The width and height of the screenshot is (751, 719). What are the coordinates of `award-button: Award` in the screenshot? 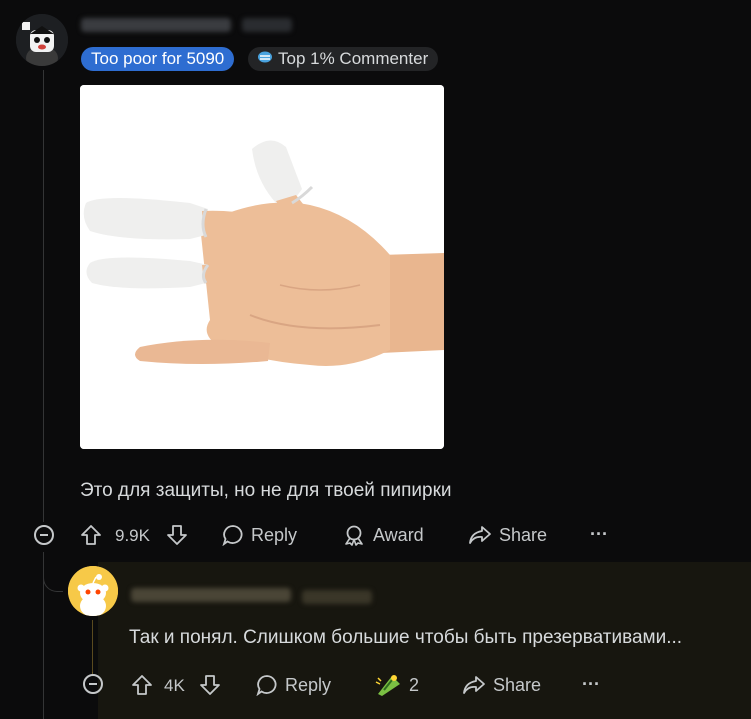 It's located at (383, 535).